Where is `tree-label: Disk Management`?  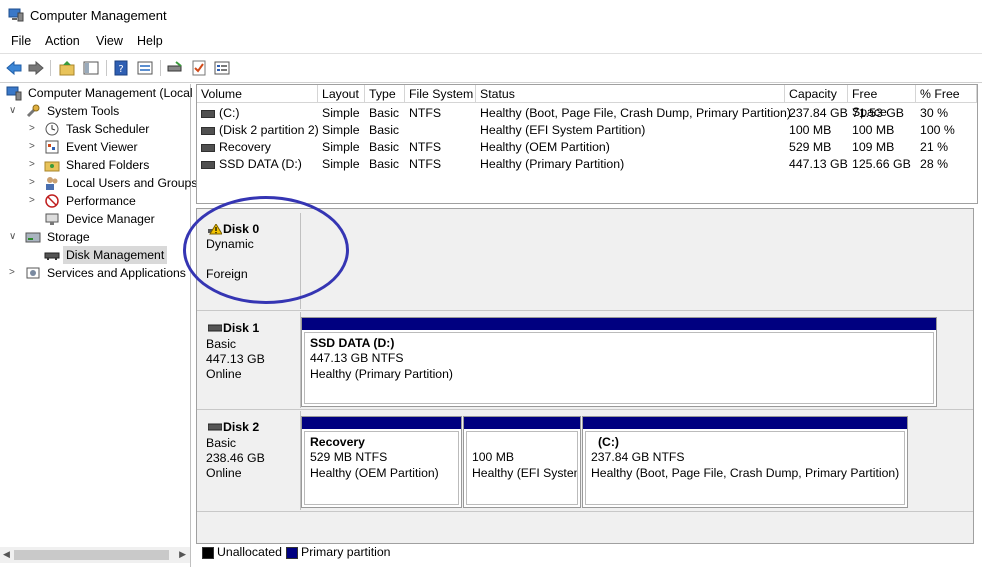 tree-label: Disk Management is located at coordinates (115, 255).